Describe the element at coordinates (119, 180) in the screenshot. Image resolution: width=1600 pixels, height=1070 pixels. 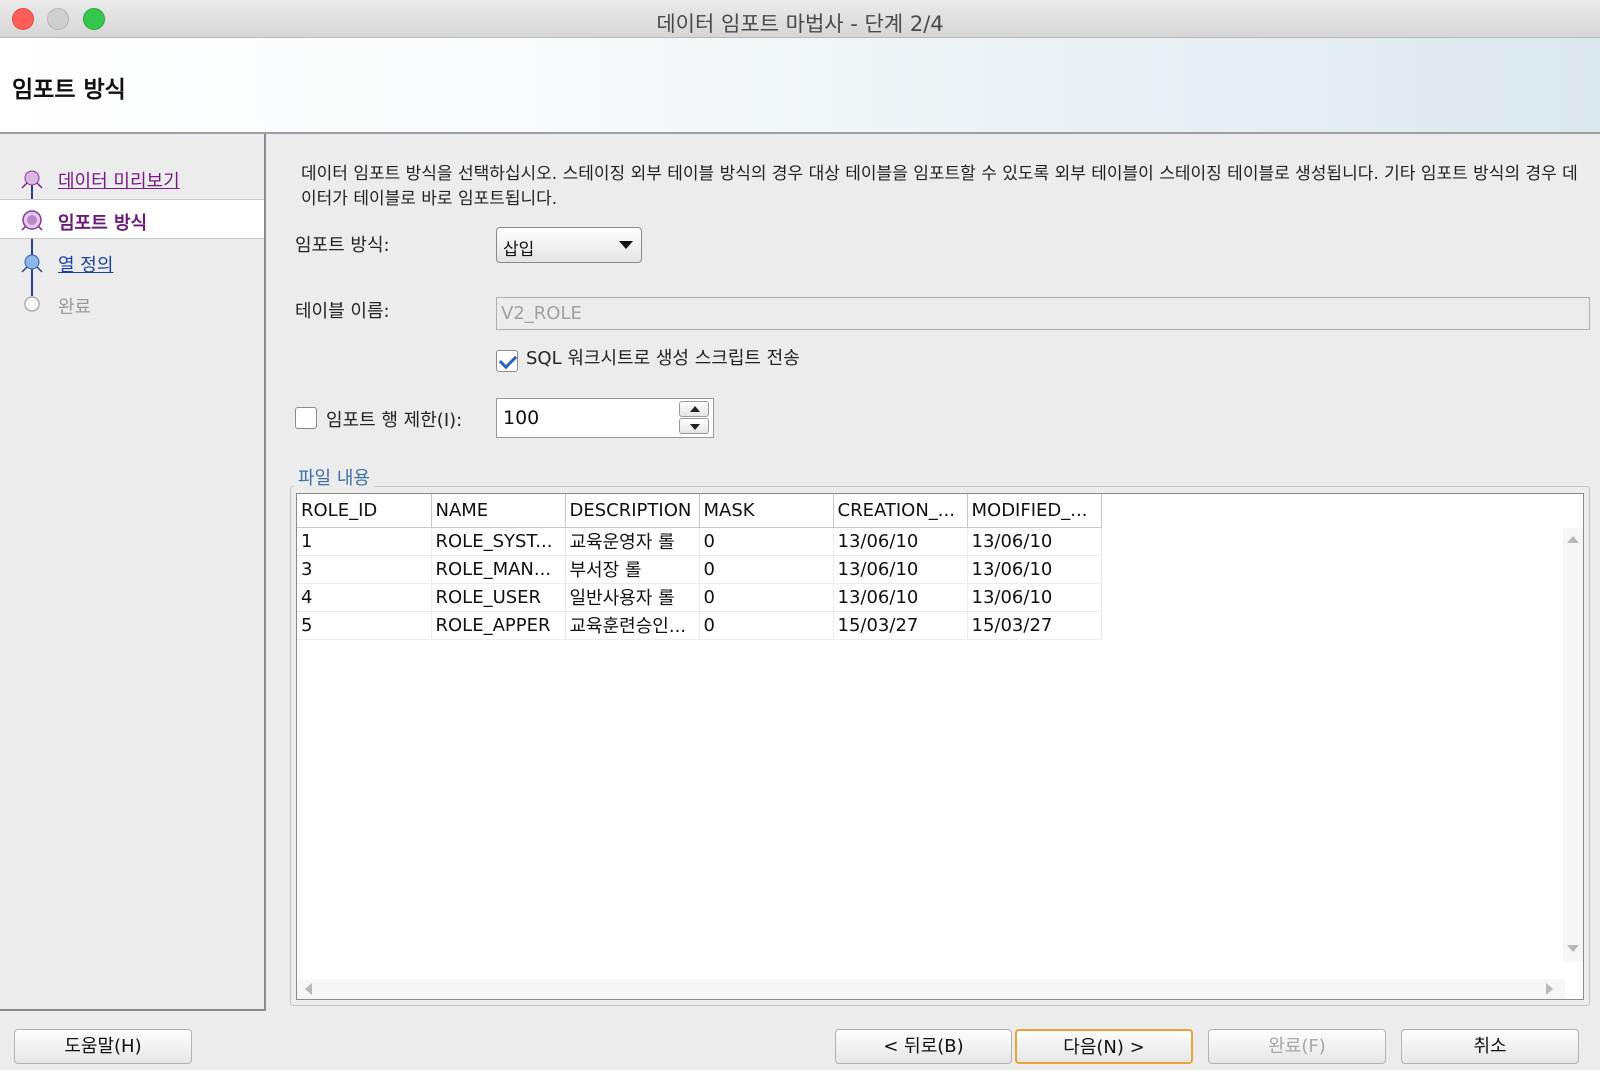
I see `nav-step-label: 데이터 미리보기` at that location.